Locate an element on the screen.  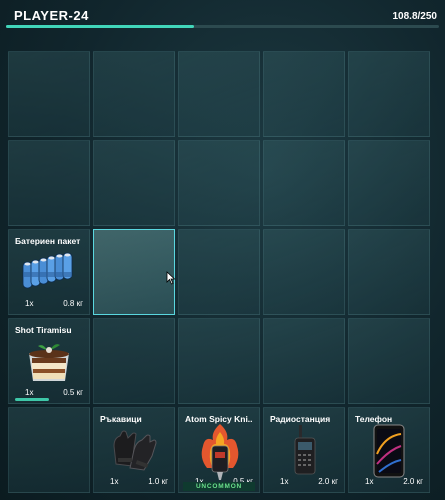
inventory-slot-tiramisu: Shot Tiramisu 1x 0.5 кг is located at coordinates (49, 361).